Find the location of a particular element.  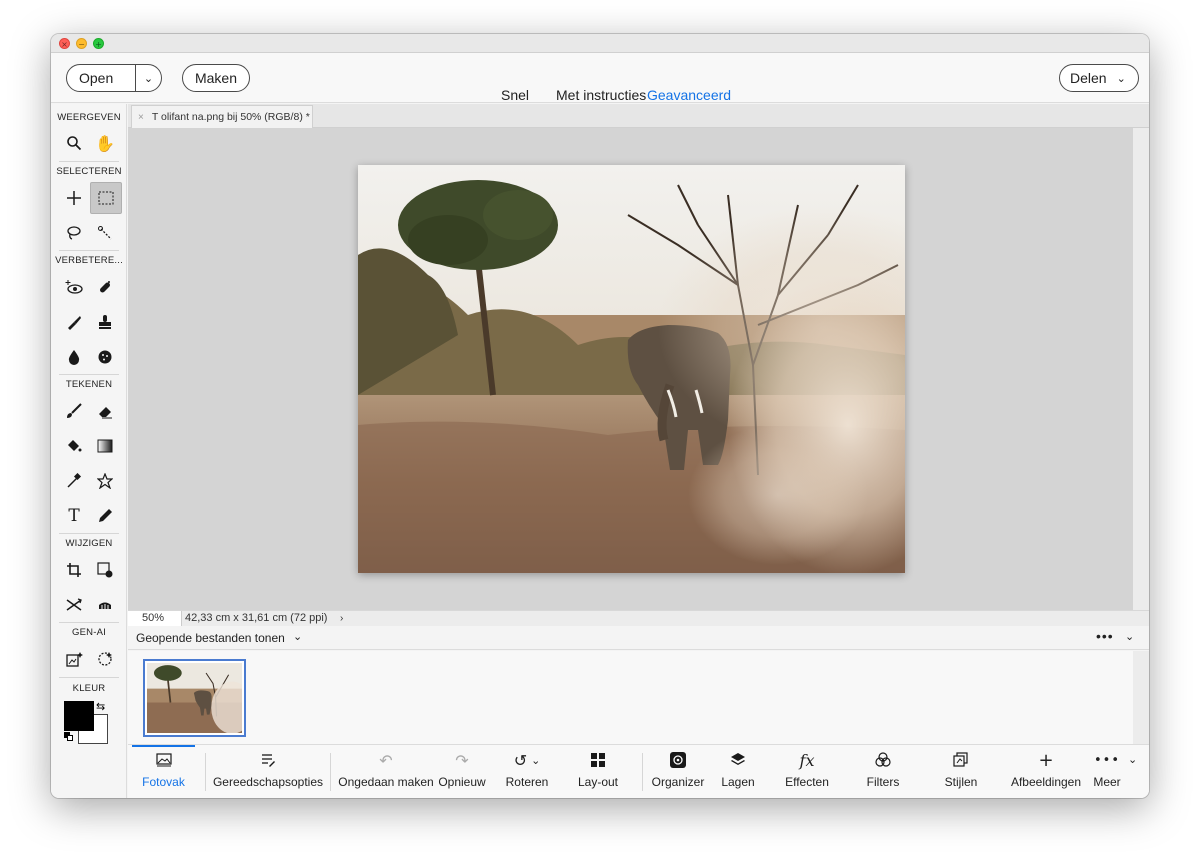

reset-colors-icon is located at coordinates (69, 737).